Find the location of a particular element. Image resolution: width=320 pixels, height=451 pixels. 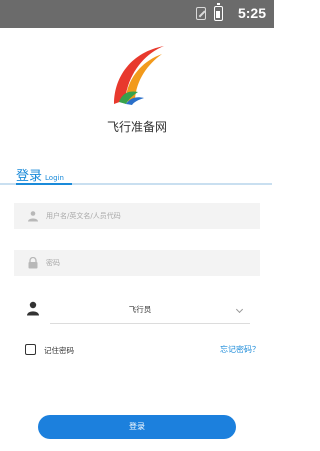

chevron-down-icon is located at coordinates (239, 309).